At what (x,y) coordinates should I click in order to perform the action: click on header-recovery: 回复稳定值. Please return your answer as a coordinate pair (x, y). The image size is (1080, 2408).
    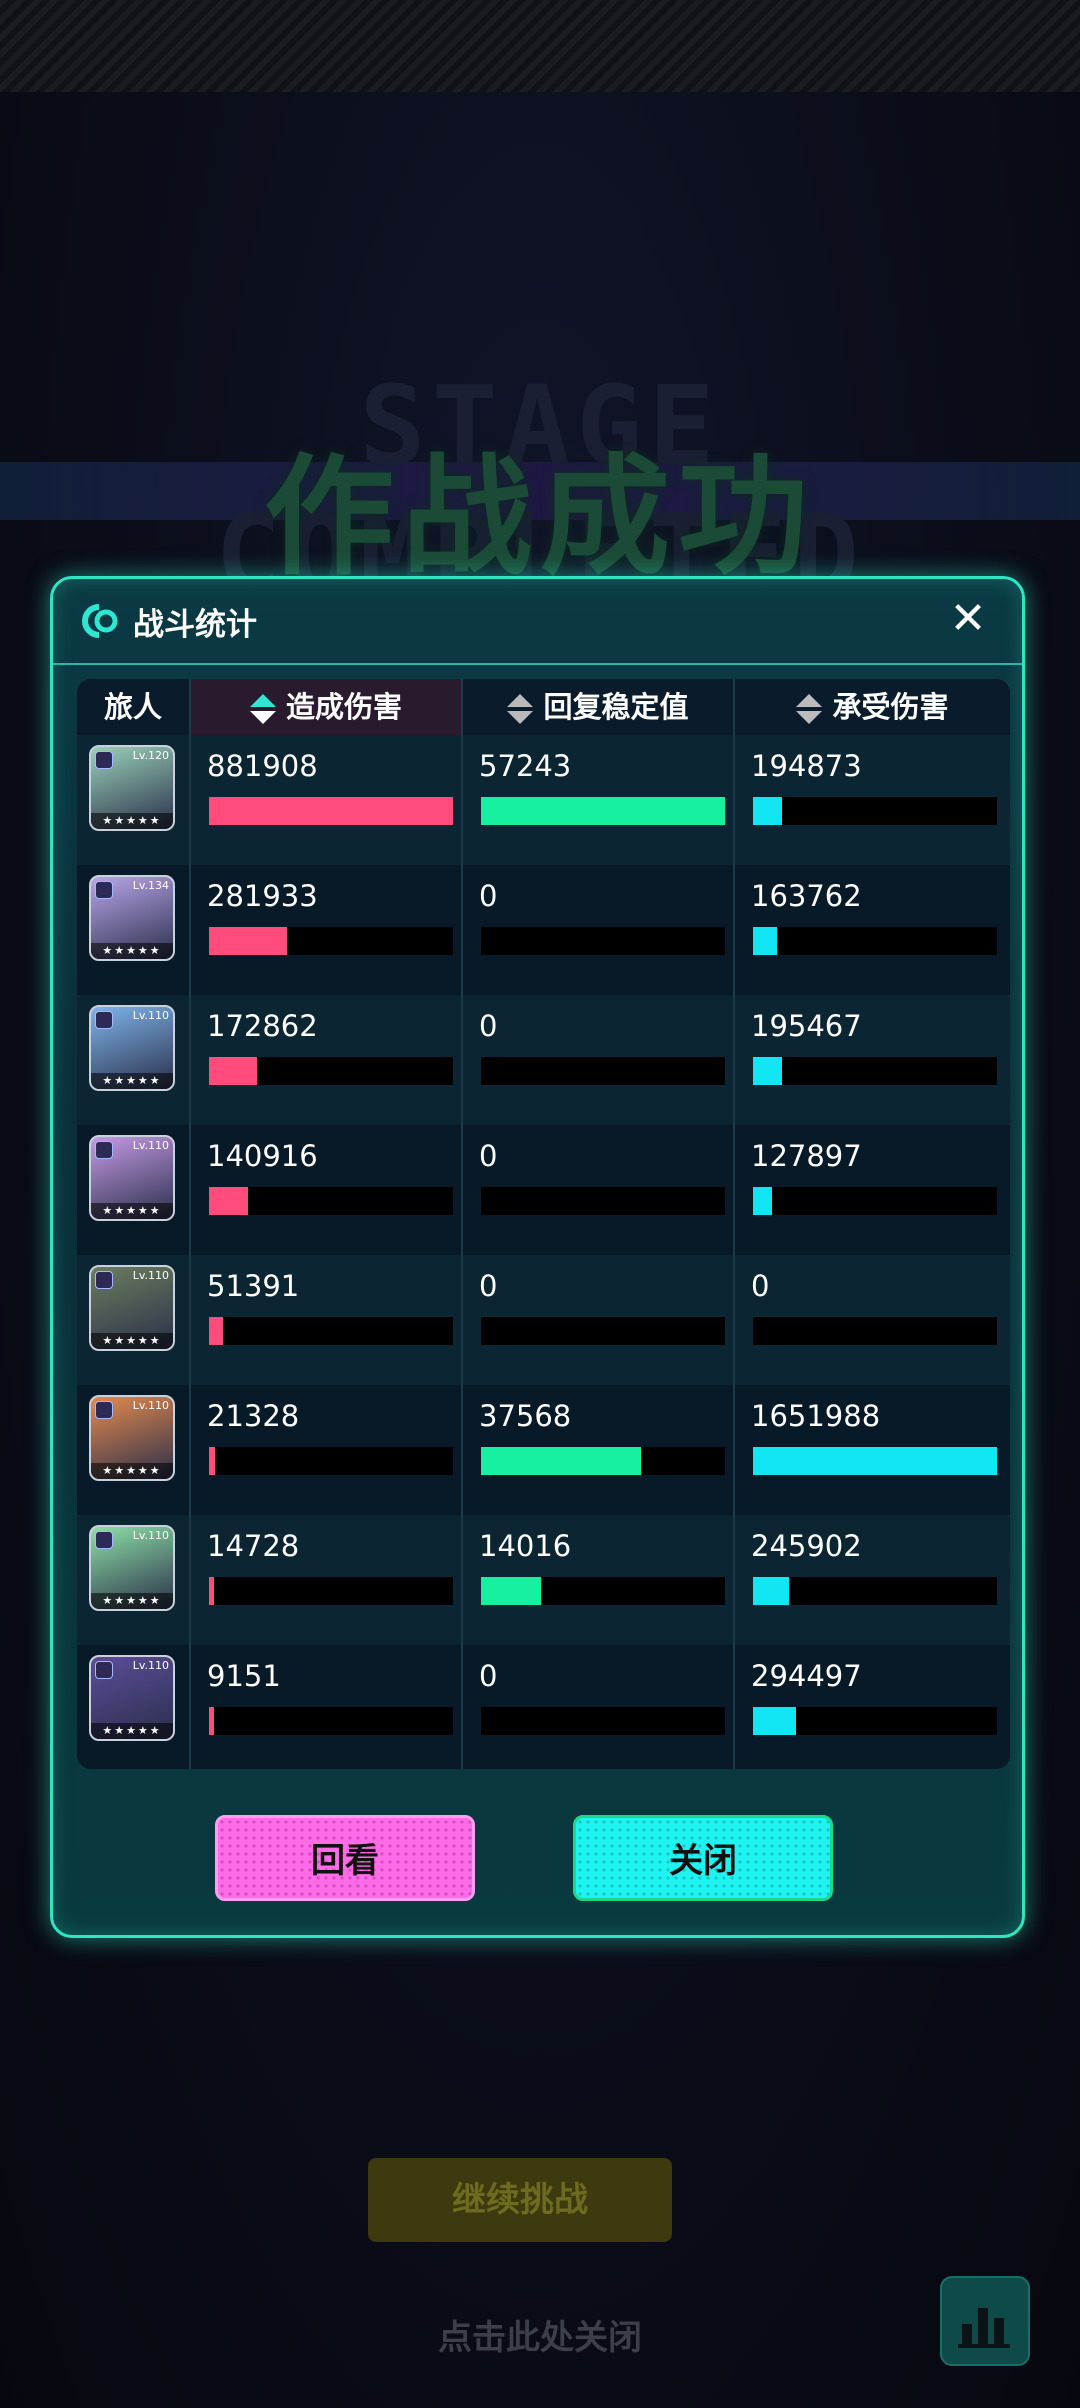
    Looking at the image, I should click on (598, 707).